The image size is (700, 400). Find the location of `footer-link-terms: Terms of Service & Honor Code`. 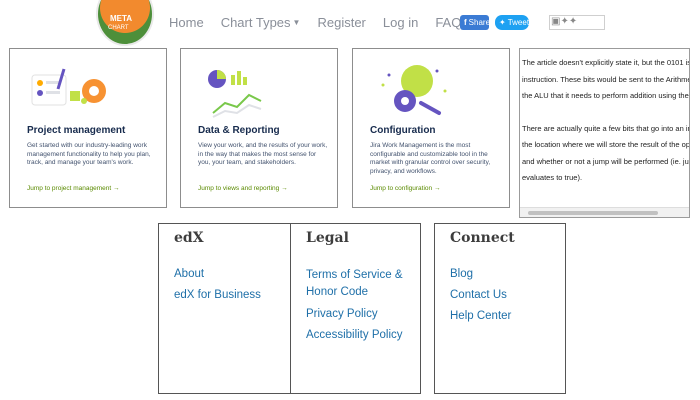

footer-link-terms: Terms of Service & Honor Code is located at coordinates (358, 284).